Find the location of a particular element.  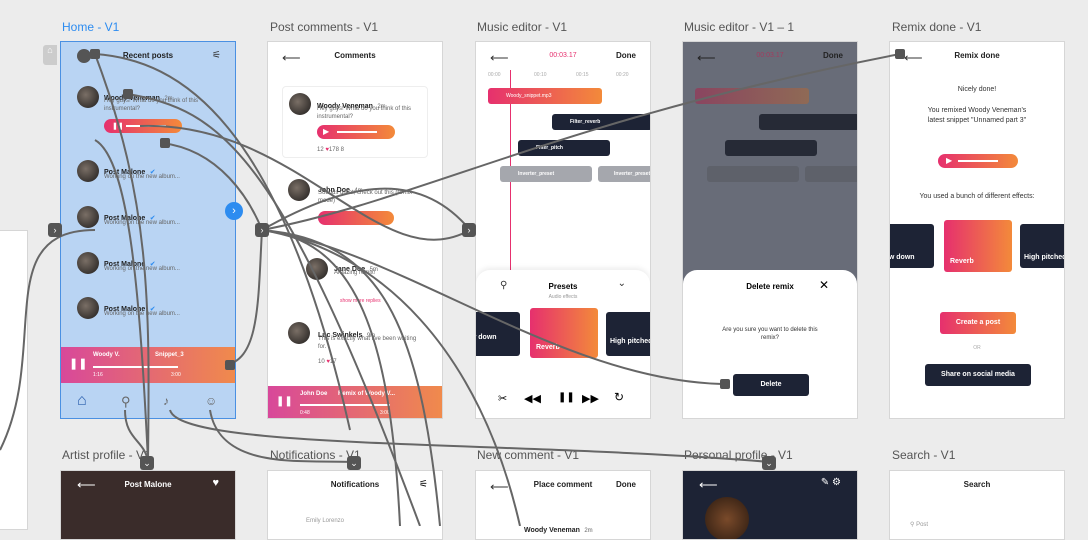

audio-player-pill is located at coordinates (356, 218).